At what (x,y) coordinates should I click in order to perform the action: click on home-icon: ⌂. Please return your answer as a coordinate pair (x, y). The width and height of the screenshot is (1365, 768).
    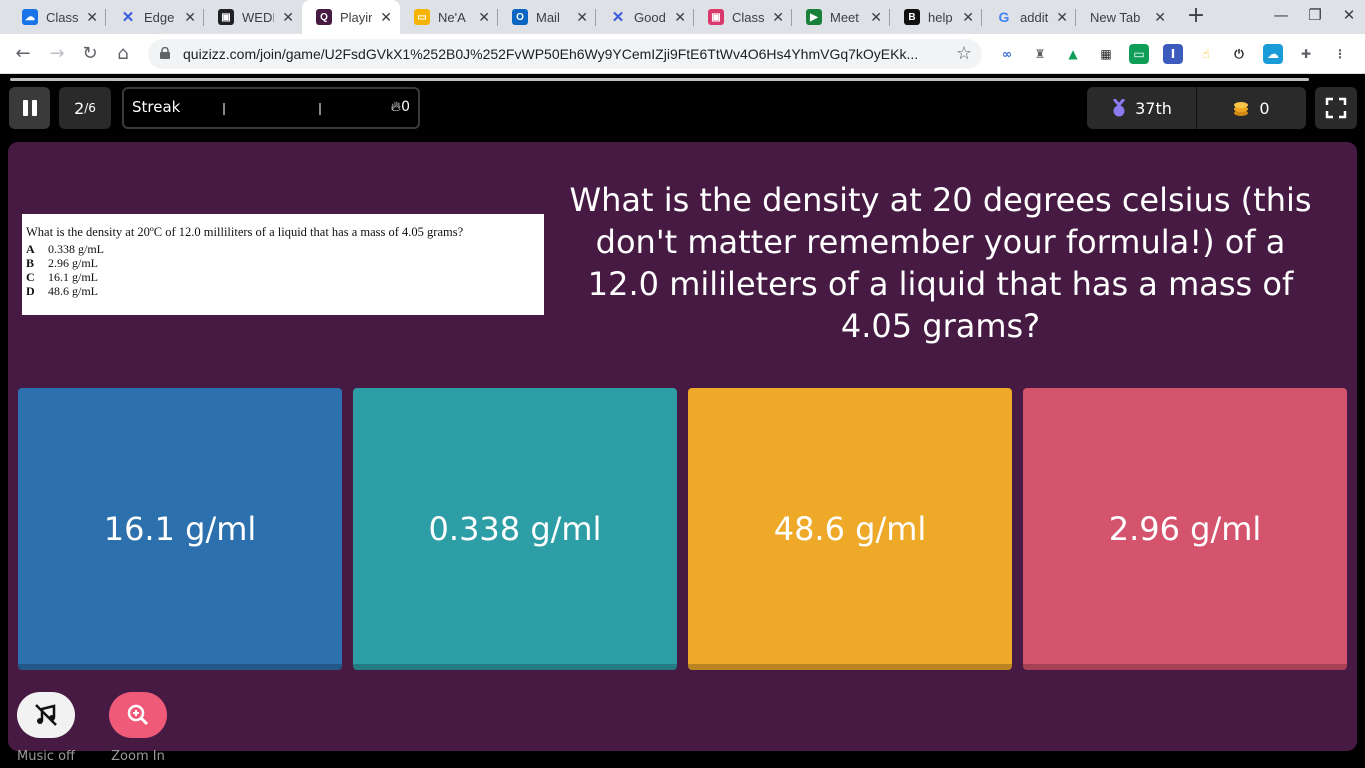
    Looking at the image, I should click on (123, 54).